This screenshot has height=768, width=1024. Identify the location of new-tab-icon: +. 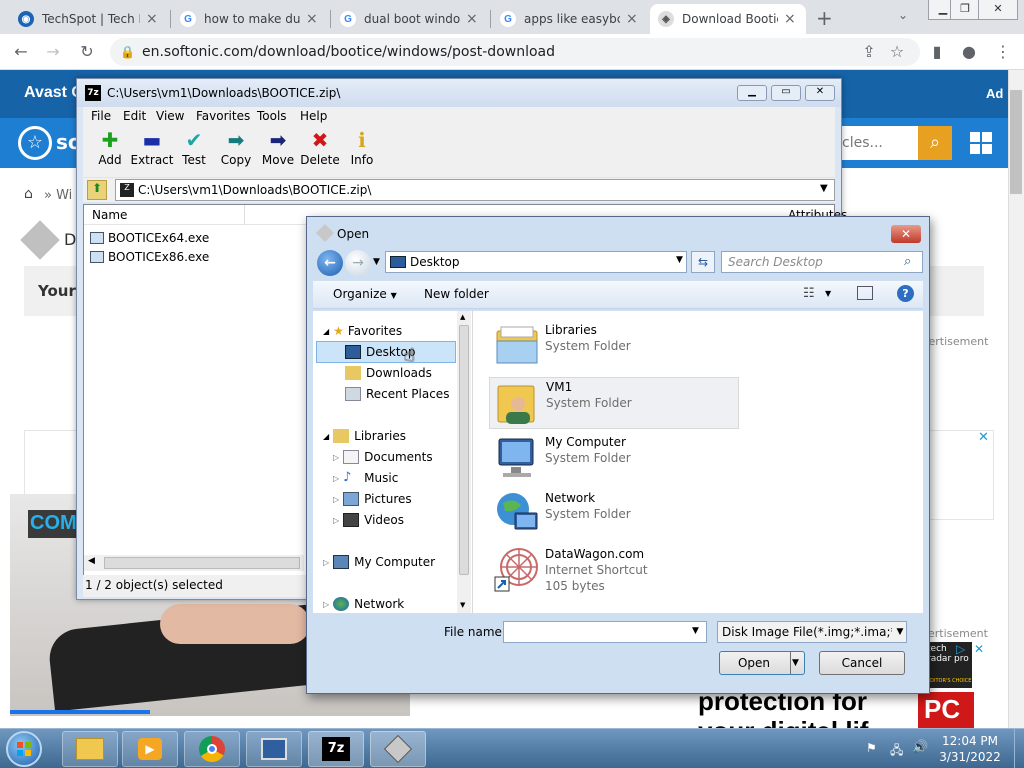
(824, 18).